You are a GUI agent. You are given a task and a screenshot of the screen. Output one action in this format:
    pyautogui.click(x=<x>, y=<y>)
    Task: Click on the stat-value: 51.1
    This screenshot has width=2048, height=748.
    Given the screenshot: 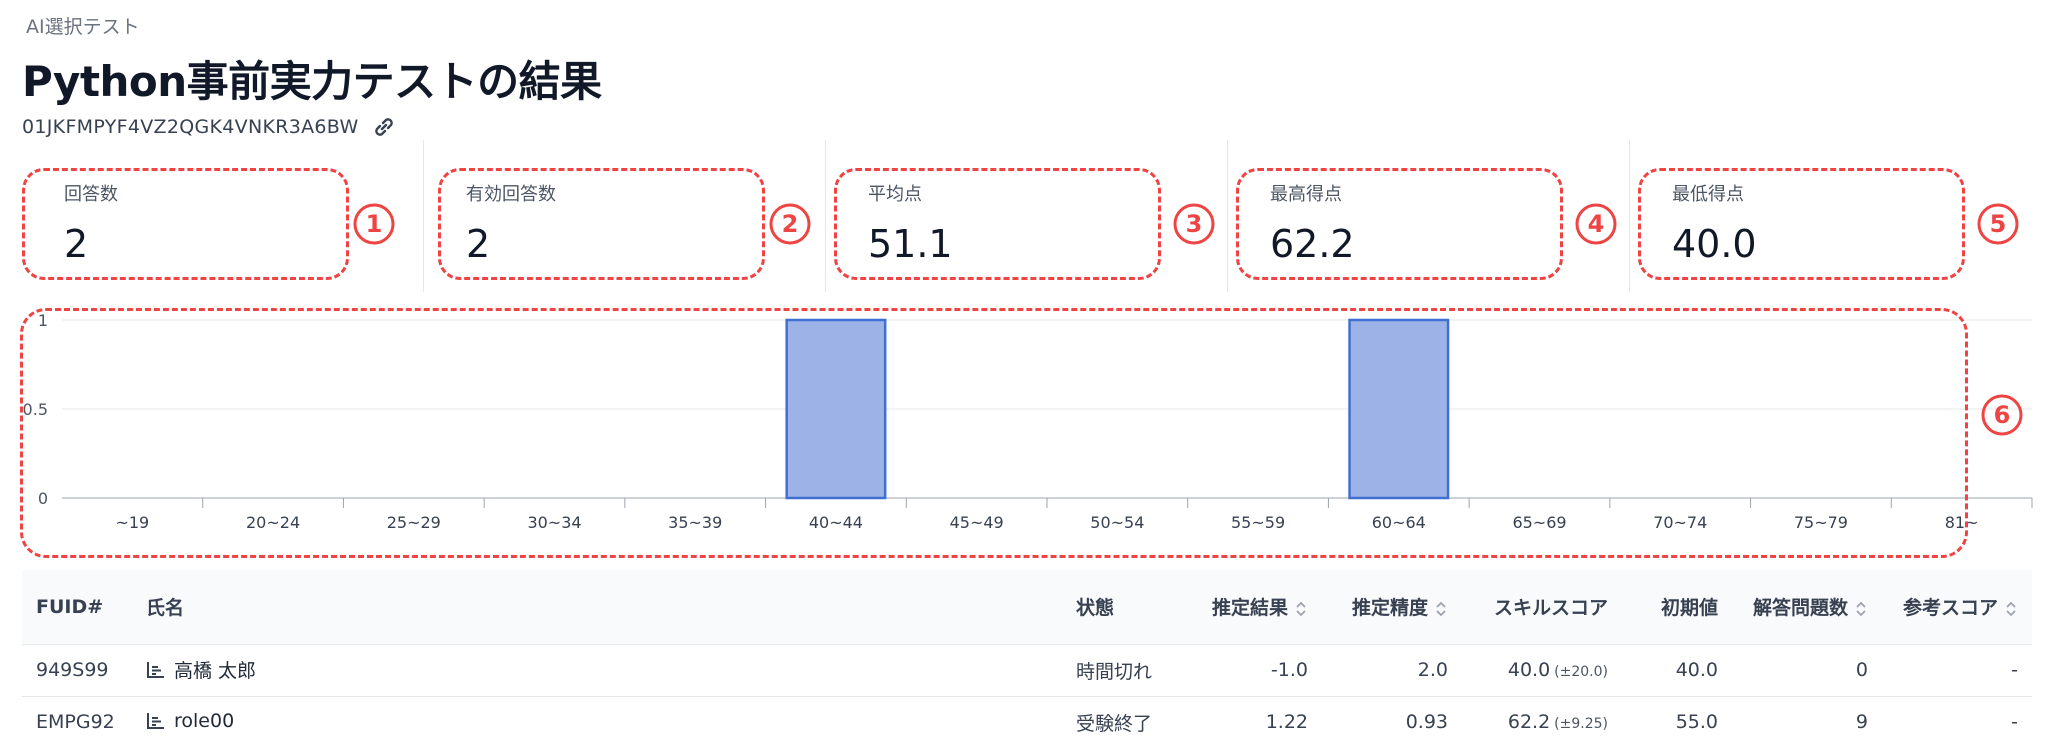 What is the action you would take?
    pyautogui.click(x=910, y=244)
    